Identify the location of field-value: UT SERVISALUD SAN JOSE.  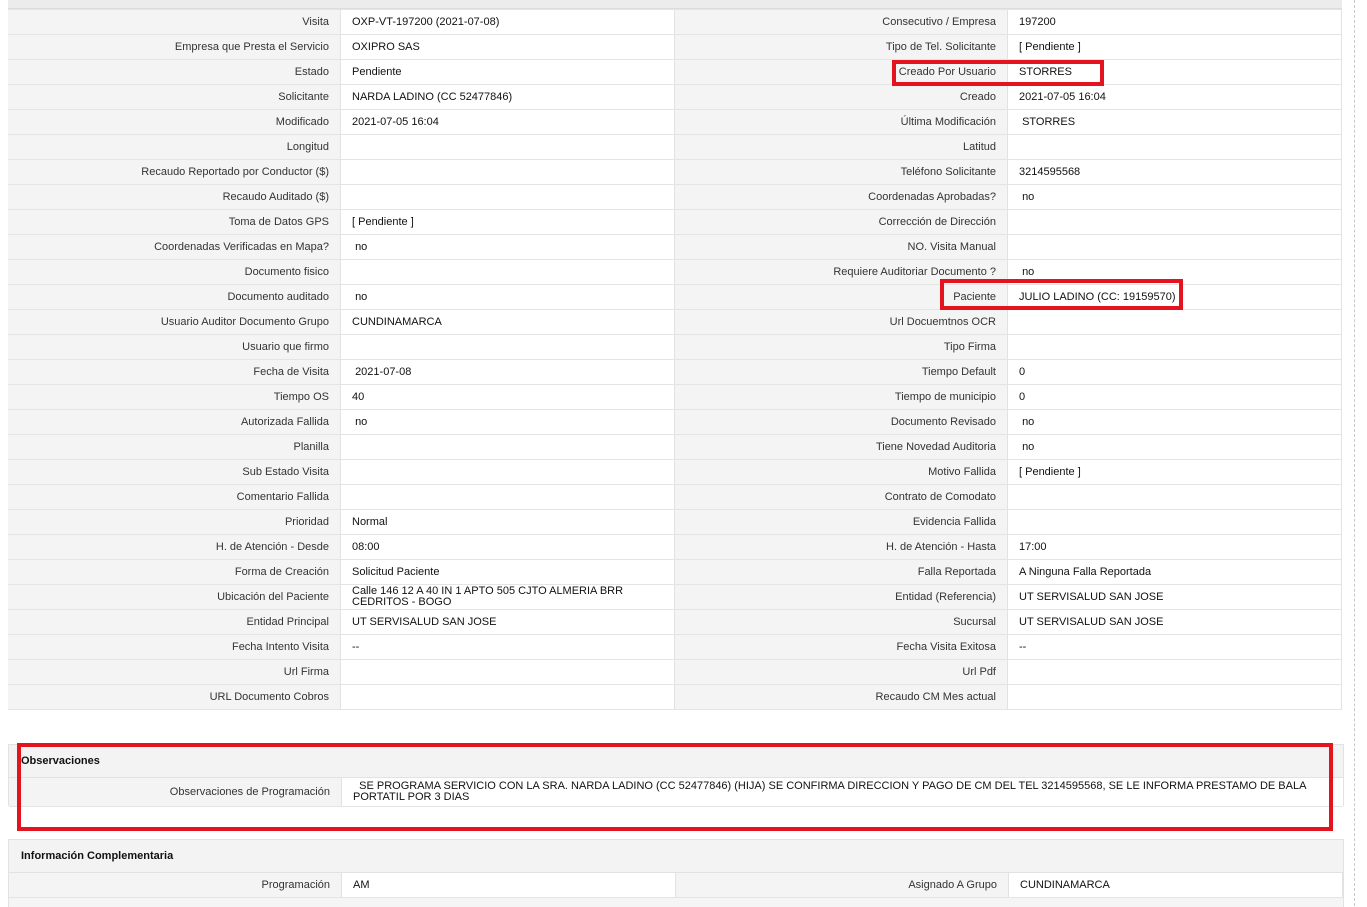
(508, 622).